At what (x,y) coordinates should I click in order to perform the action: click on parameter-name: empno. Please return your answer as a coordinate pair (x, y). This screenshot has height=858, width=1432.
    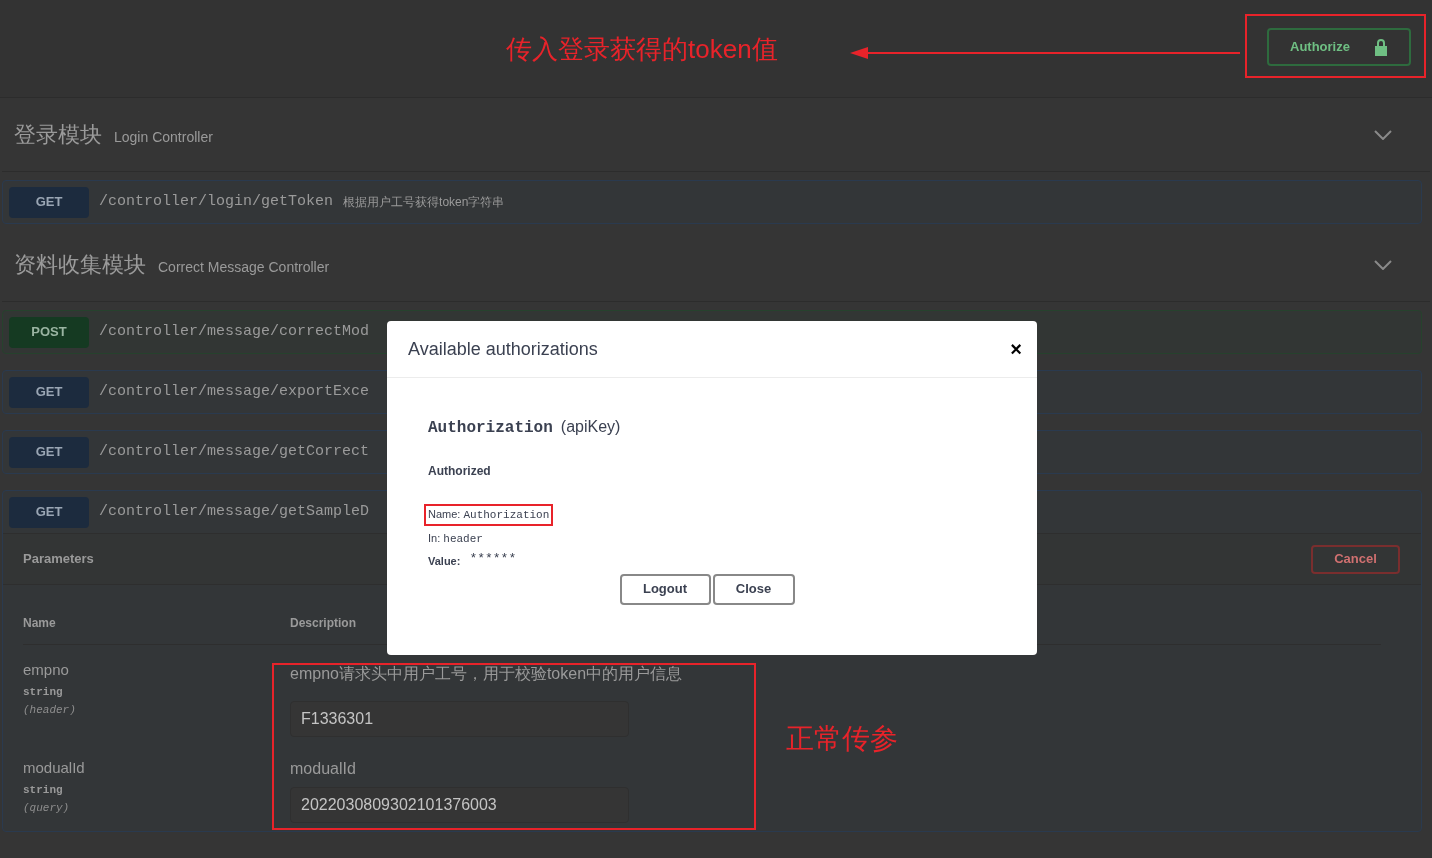
    Looking at the image, I should click on (46, 670).